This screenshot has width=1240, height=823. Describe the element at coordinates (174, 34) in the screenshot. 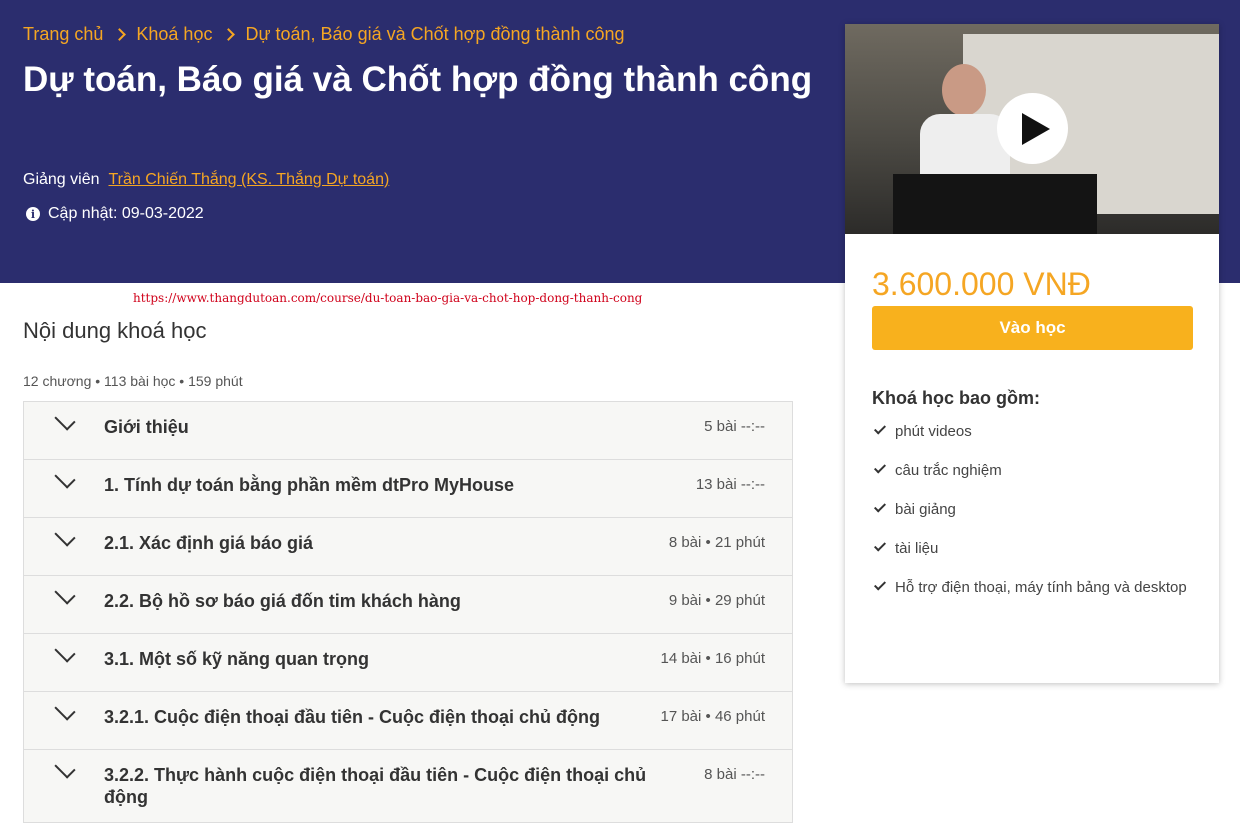

I see `breadcrumb-courses: Khoá học` at that location.